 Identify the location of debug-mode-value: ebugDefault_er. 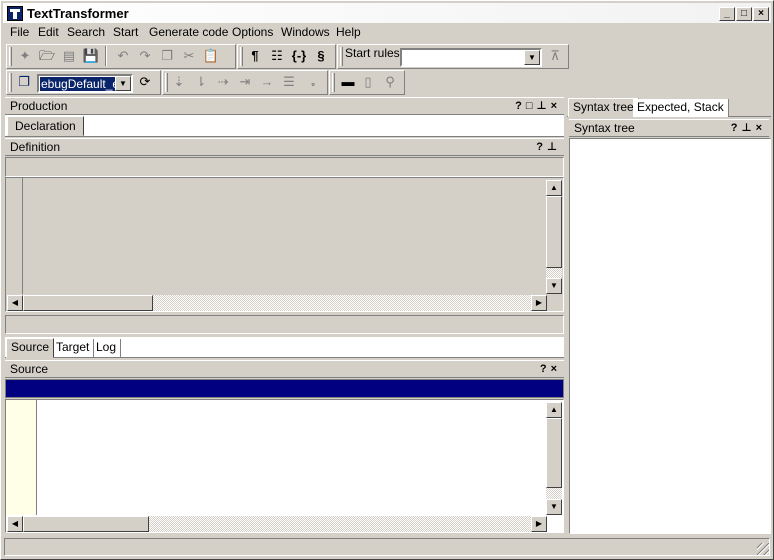
(82, 84).